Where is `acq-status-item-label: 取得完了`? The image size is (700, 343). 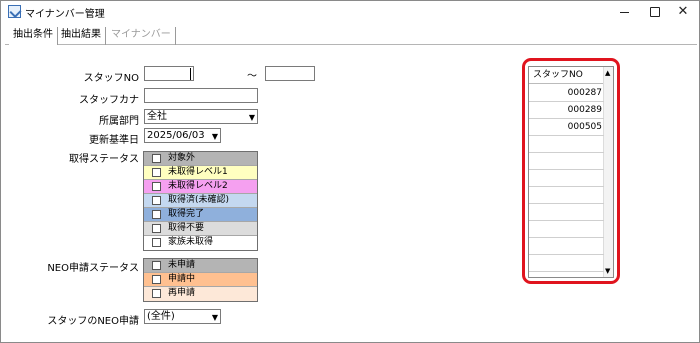
acq-status-item-label: 取得完了 is located at coordinates (186, 214).